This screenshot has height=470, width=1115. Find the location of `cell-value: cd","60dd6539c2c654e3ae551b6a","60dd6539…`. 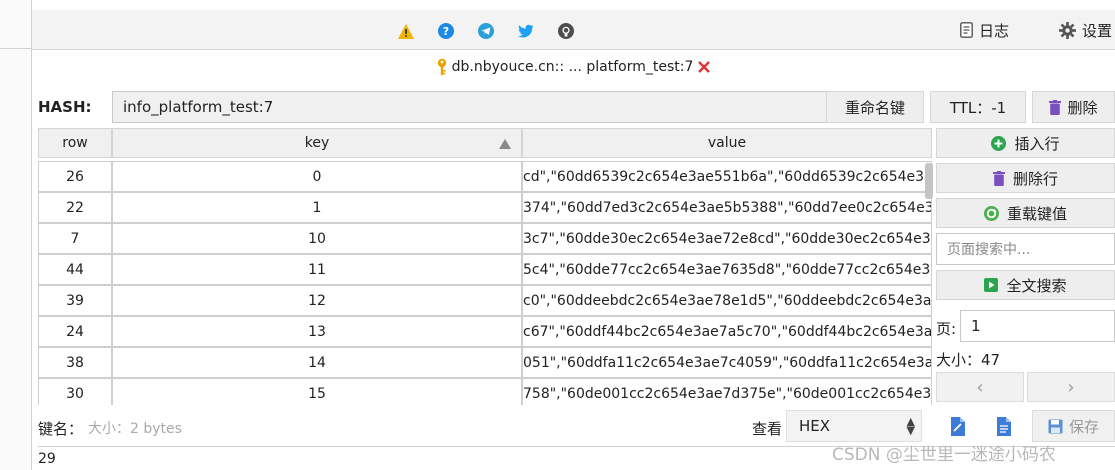

cell-value: cd","60dd6539c2c654e3ae551b6a","60dd6539… is located at coordinates (727, 176).